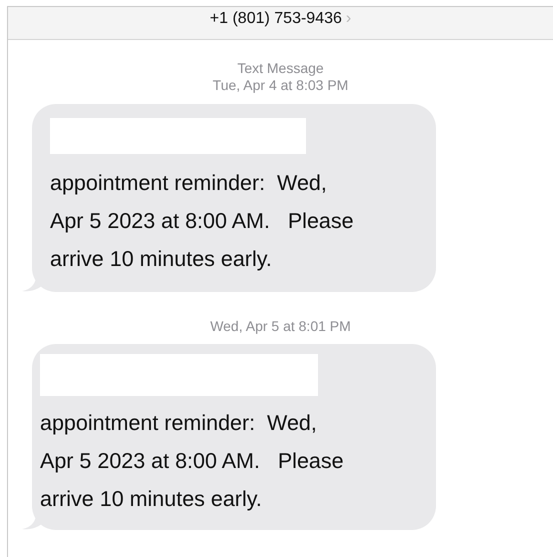 This screenshot has width=553, height=557. What do you see at coordinates (276, 19) in the screenshot?
I see `contact-title: +1 (801) 753-9436` at bounding box center [276, 19].